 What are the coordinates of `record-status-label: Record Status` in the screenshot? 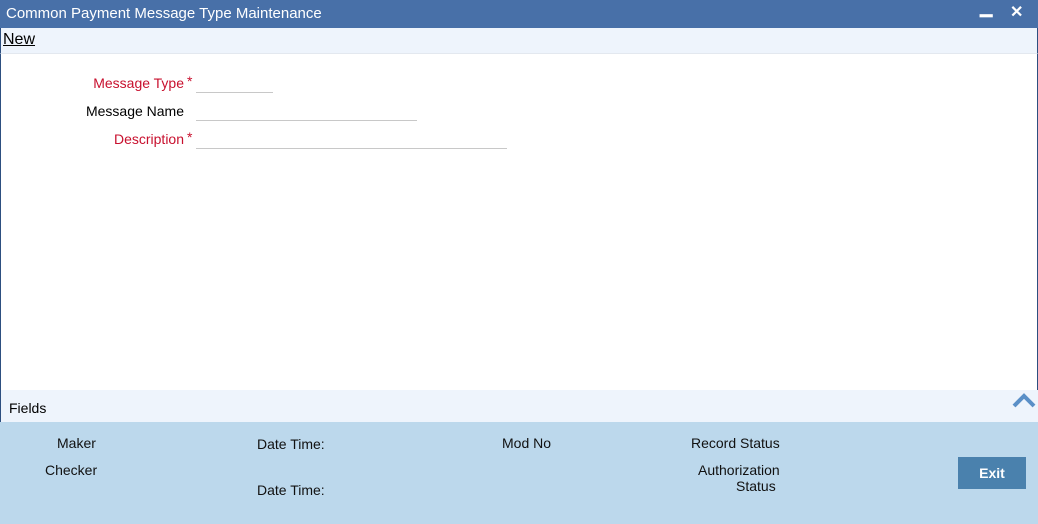 It's located at (735, 443).